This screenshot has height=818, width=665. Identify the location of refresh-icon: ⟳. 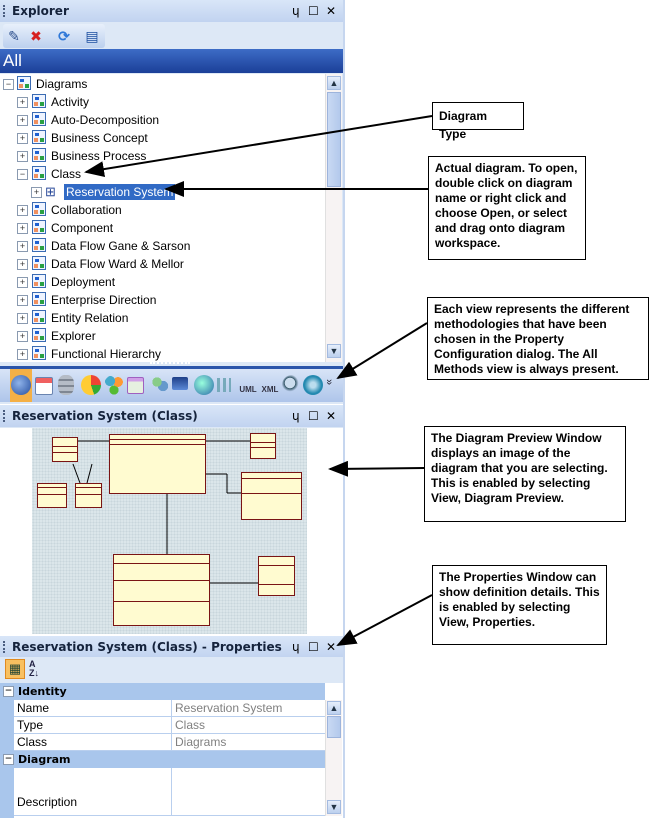
(64, 36).